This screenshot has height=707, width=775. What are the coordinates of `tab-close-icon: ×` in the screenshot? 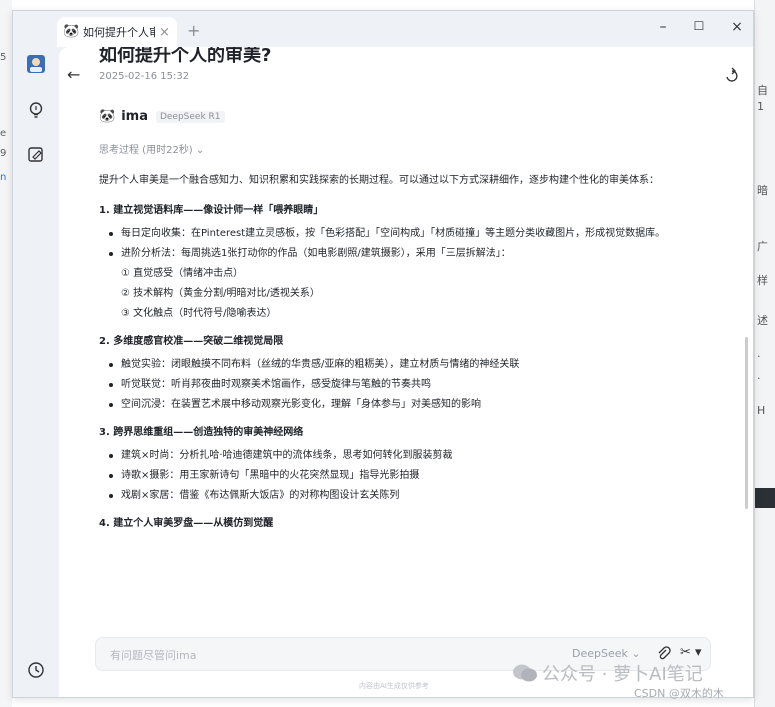 It's located at (164, 32).